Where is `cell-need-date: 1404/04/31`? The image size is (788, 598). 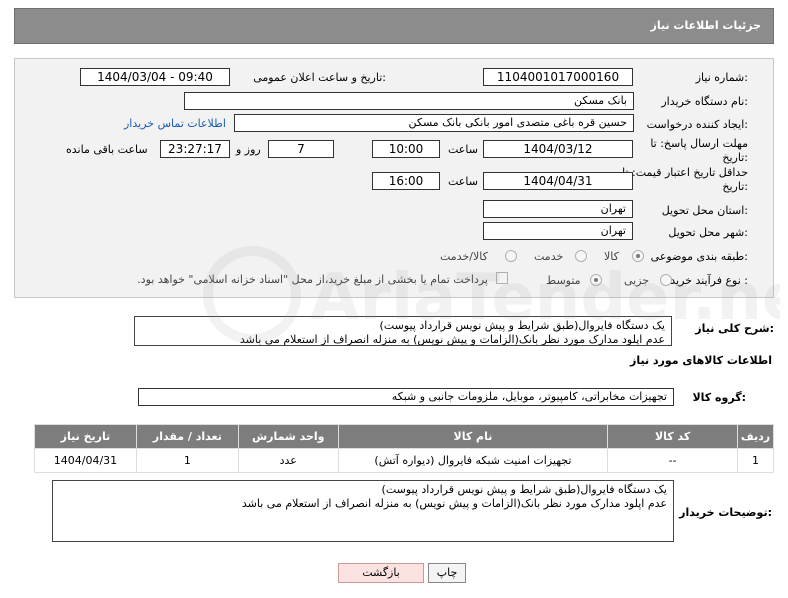 cell-need-date: 1404/04/31 is located at coordinates (85, 460).